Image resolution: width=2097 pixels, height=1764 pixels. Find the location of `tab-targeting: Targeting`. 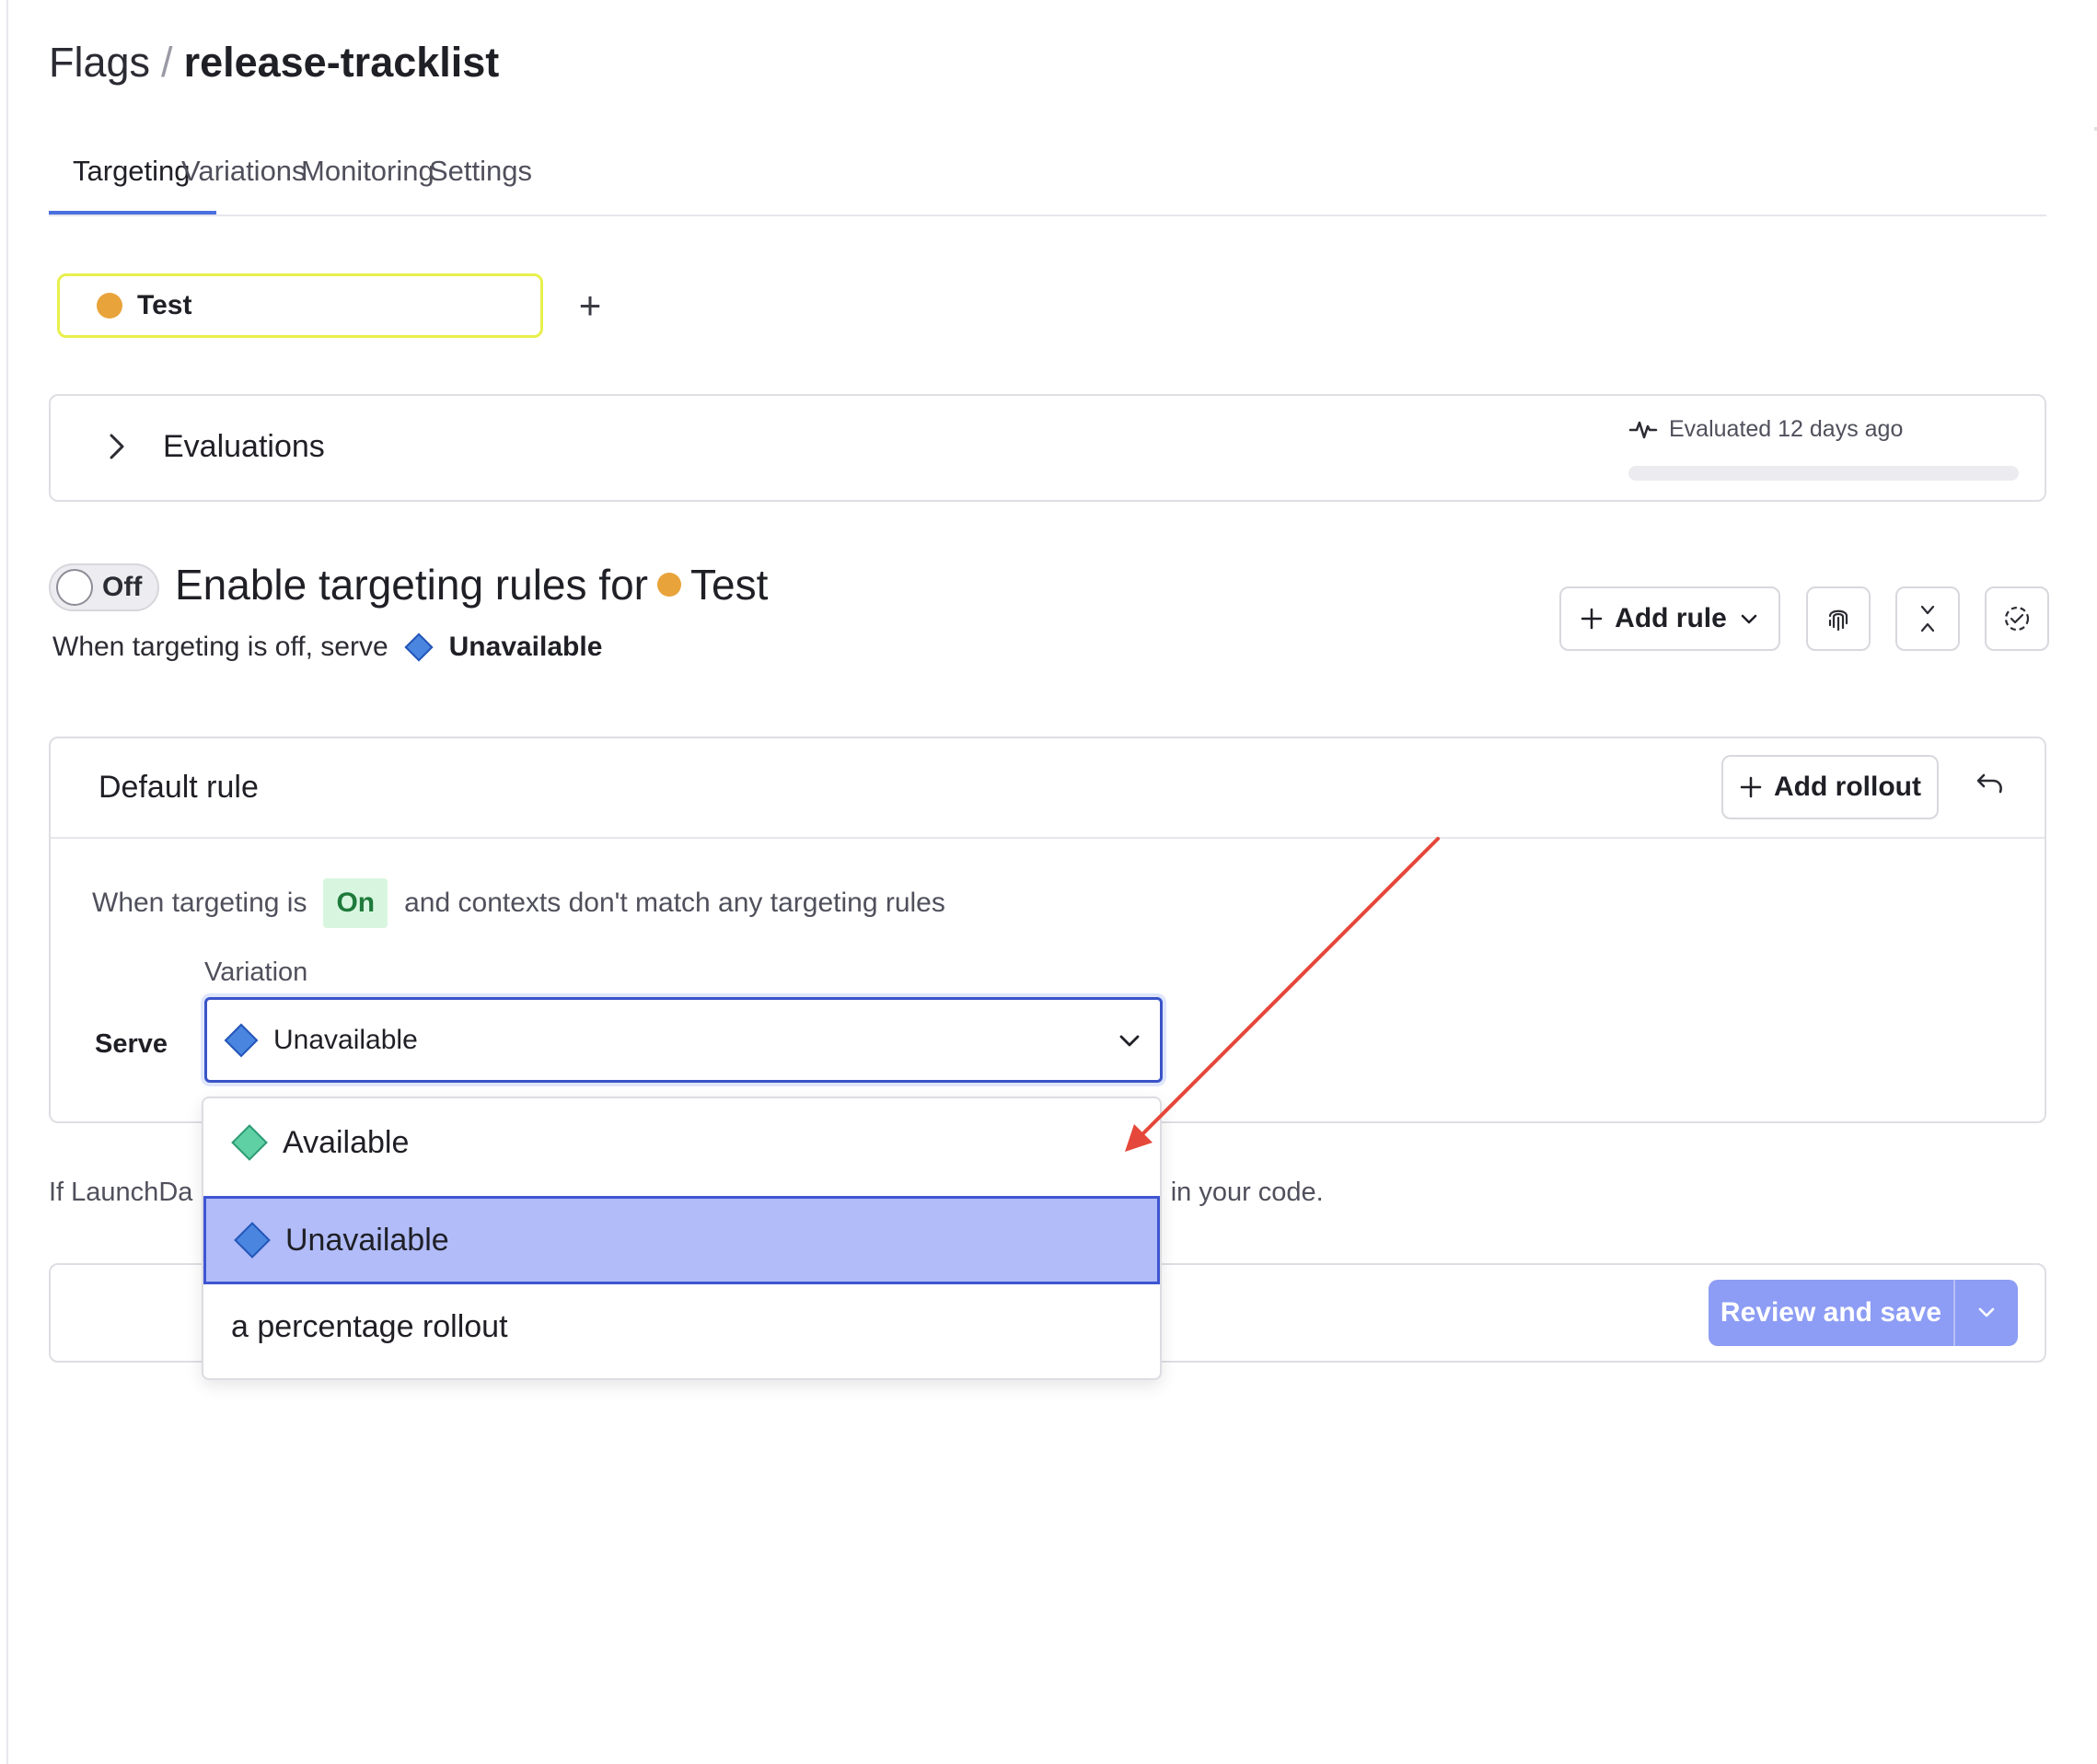

tab-targeting: Targeting is located at coordinates (132, 171).